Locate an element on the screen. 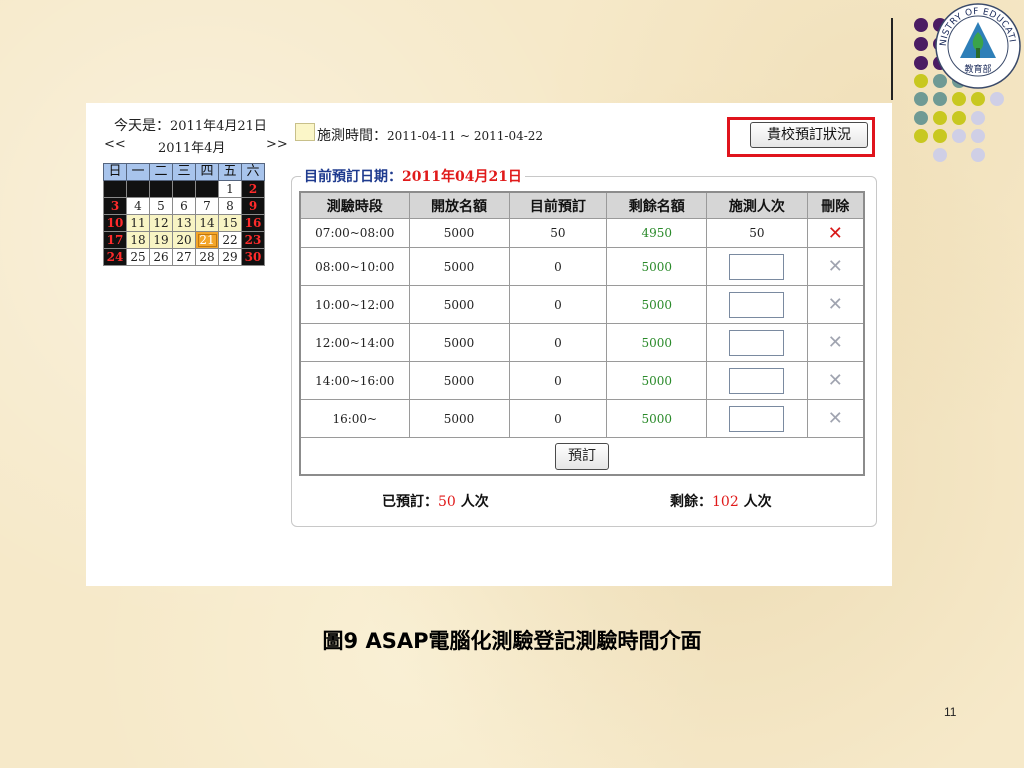 The image size is (1024, 768). calendar-week: 1 2 is located at coordinates (184, 189).